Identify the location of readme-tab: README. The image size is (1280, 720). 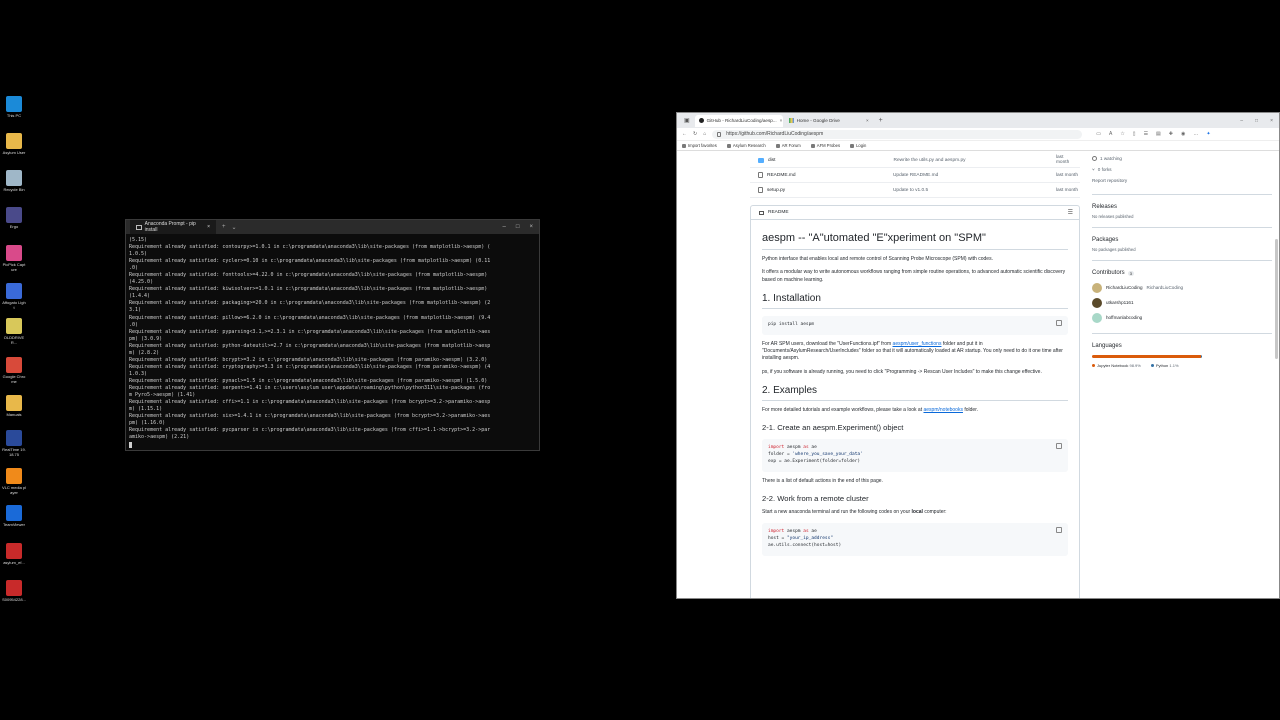
(778, 212).